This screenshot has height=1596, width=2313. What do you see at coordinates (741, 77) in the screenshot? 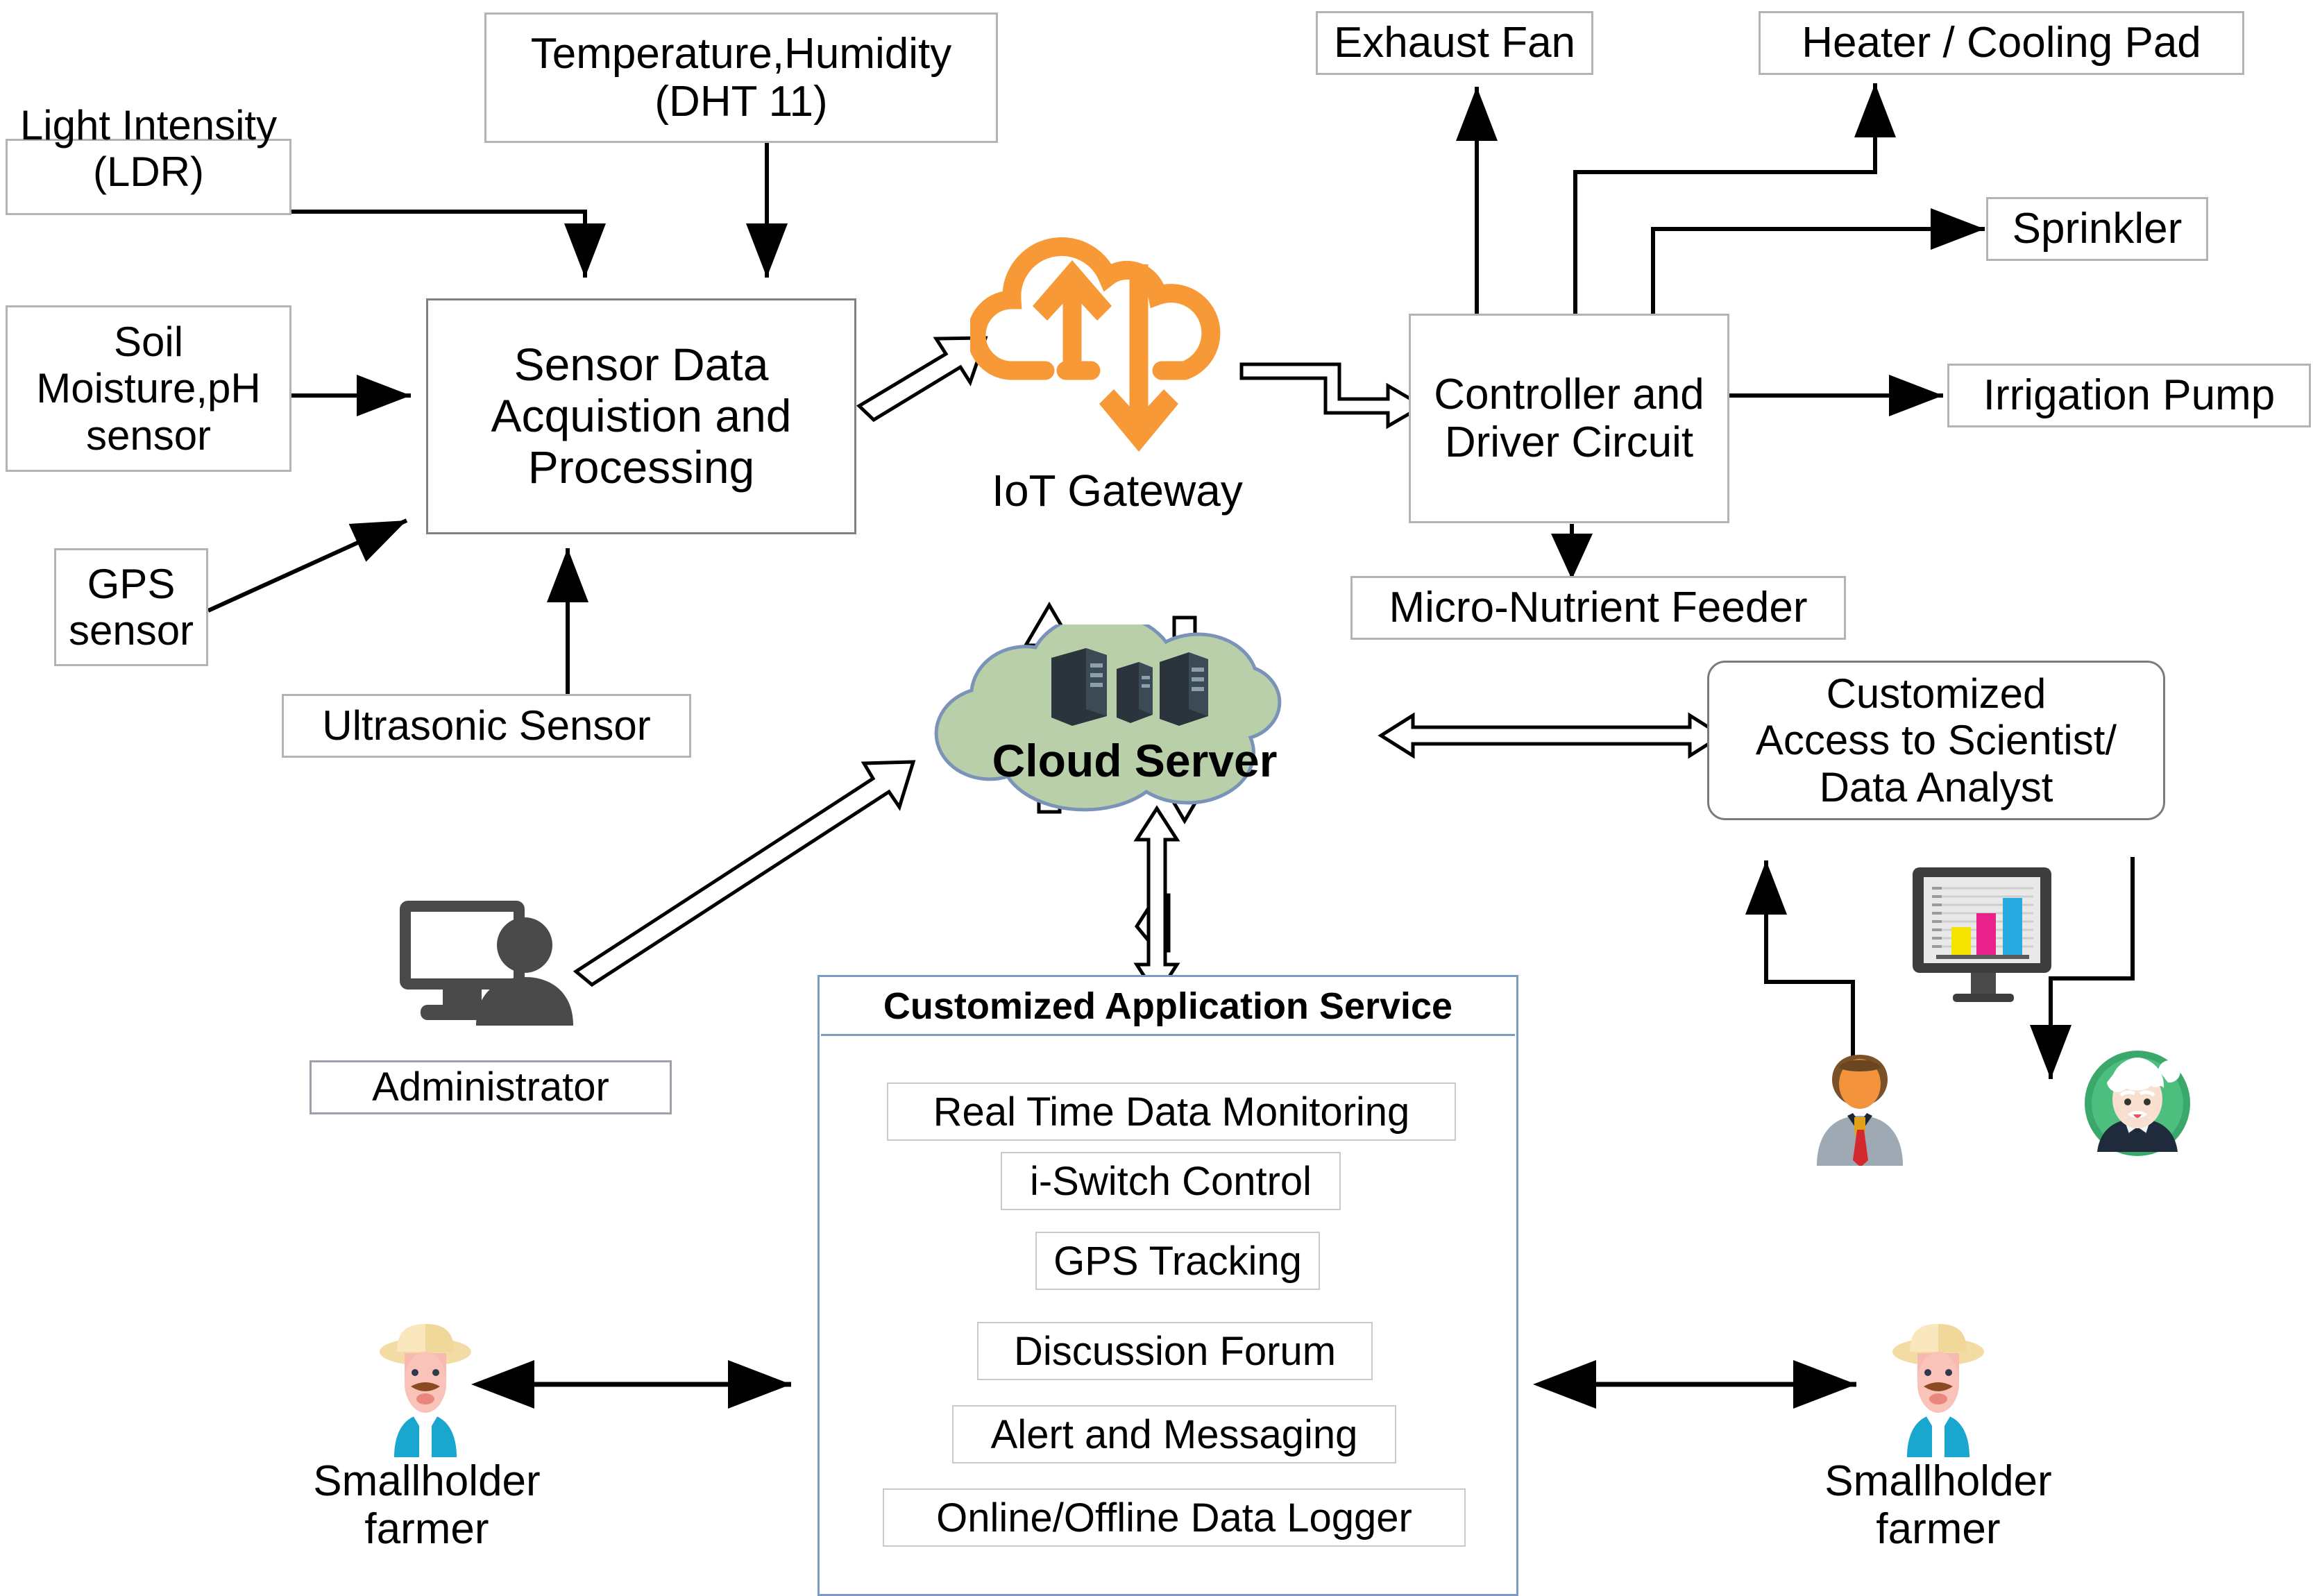
I see `sensor-box-temperature-humidity: Temperature,Humidity (DHT 11)` at bounding box center [741, 77].